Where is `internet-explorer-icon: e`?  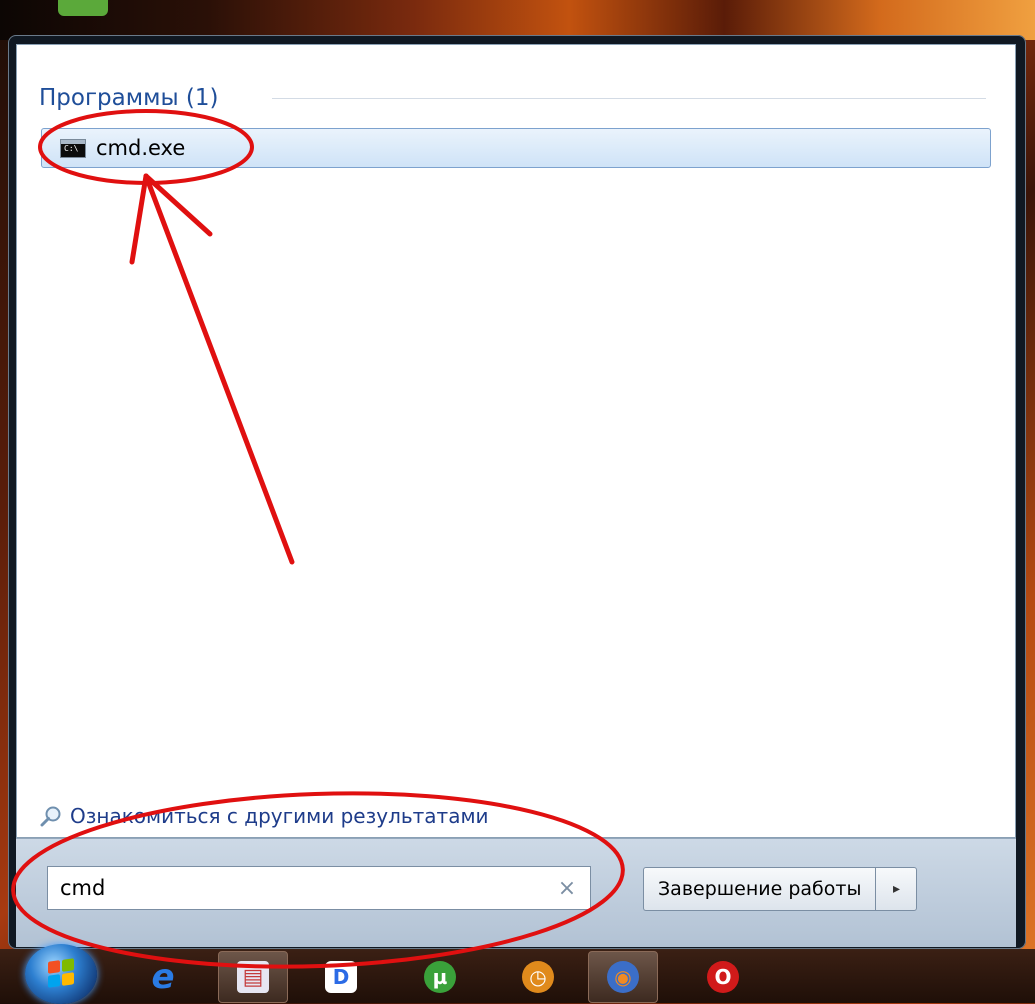
internet-explorer-icon: e is located at coordinates (163, 977).